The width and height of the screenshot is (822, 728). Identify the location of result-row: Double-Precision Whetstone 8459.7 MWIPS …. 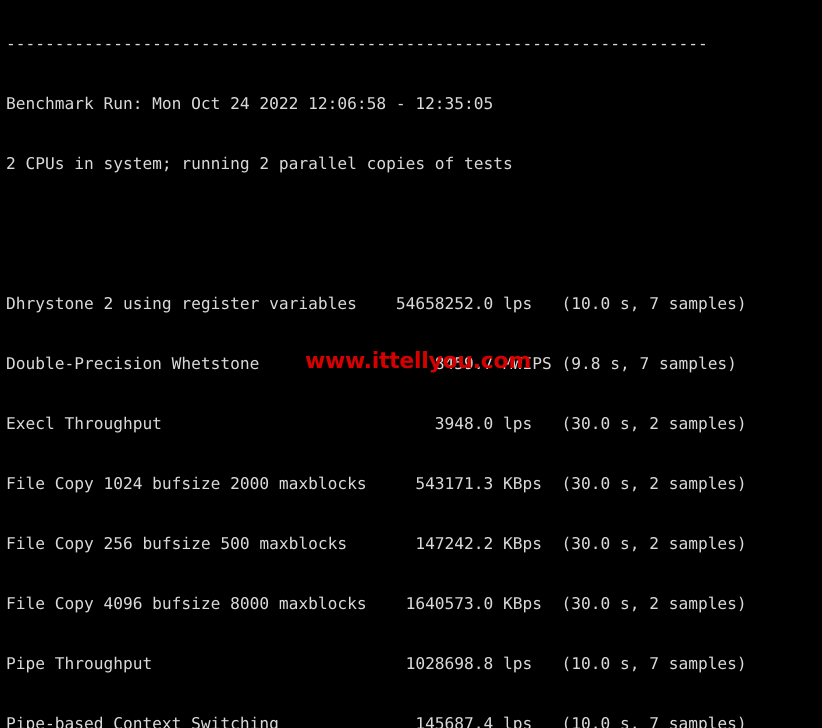
(371, 363).